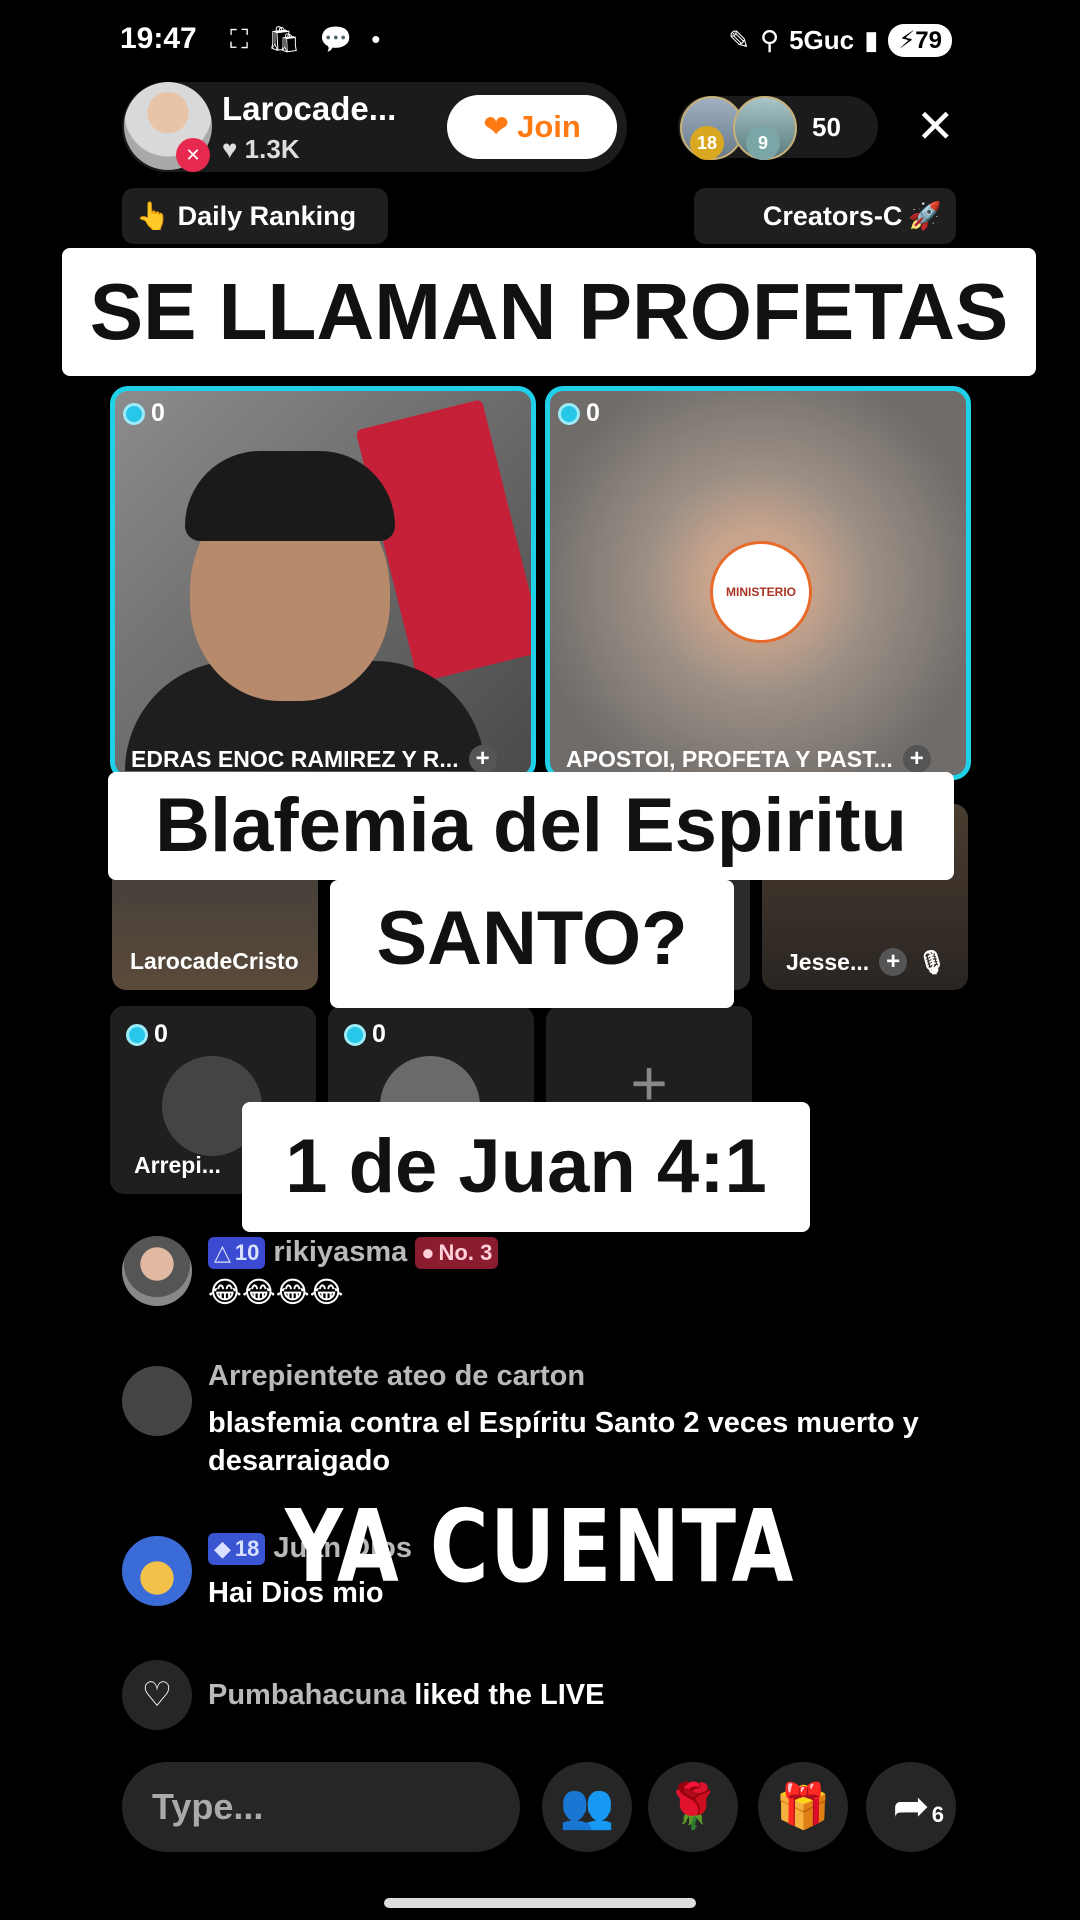 This screenshot has width=1080, height=1920. What do you see at coordinates (693, 1807) in the screenshot?
I see `rose-gift-icon: 🌹` at bounding box center [693, 1807].